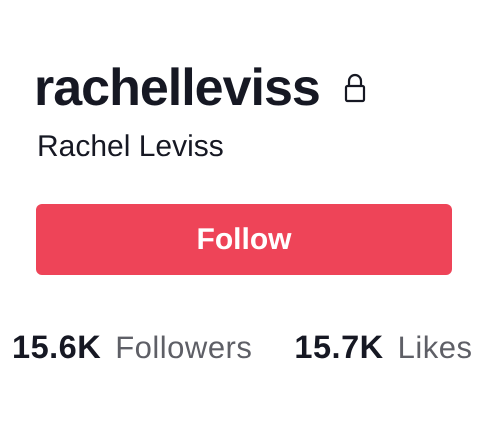 This screenshot has height=435, width=488. I want to click on stat-value: 15.6K, so click(57, 347).